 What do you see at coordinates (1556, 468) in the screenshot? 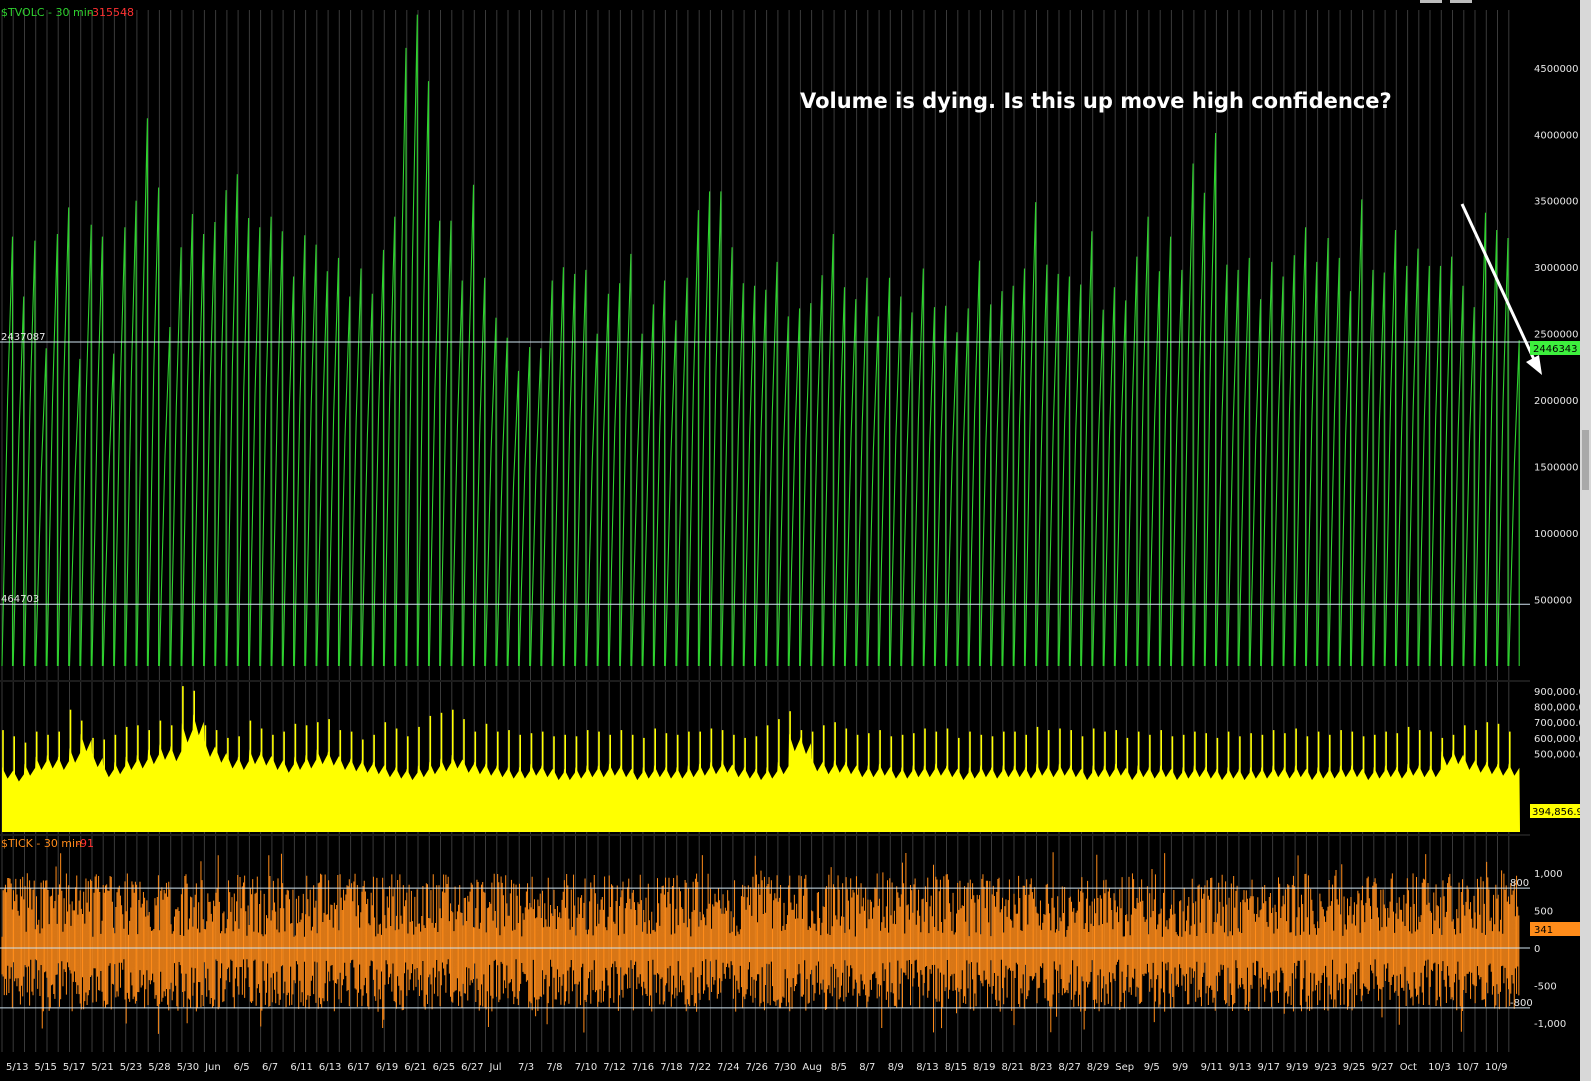
I see `tvolc-y-tick: 1500000` at bounding box center [1556, 468].